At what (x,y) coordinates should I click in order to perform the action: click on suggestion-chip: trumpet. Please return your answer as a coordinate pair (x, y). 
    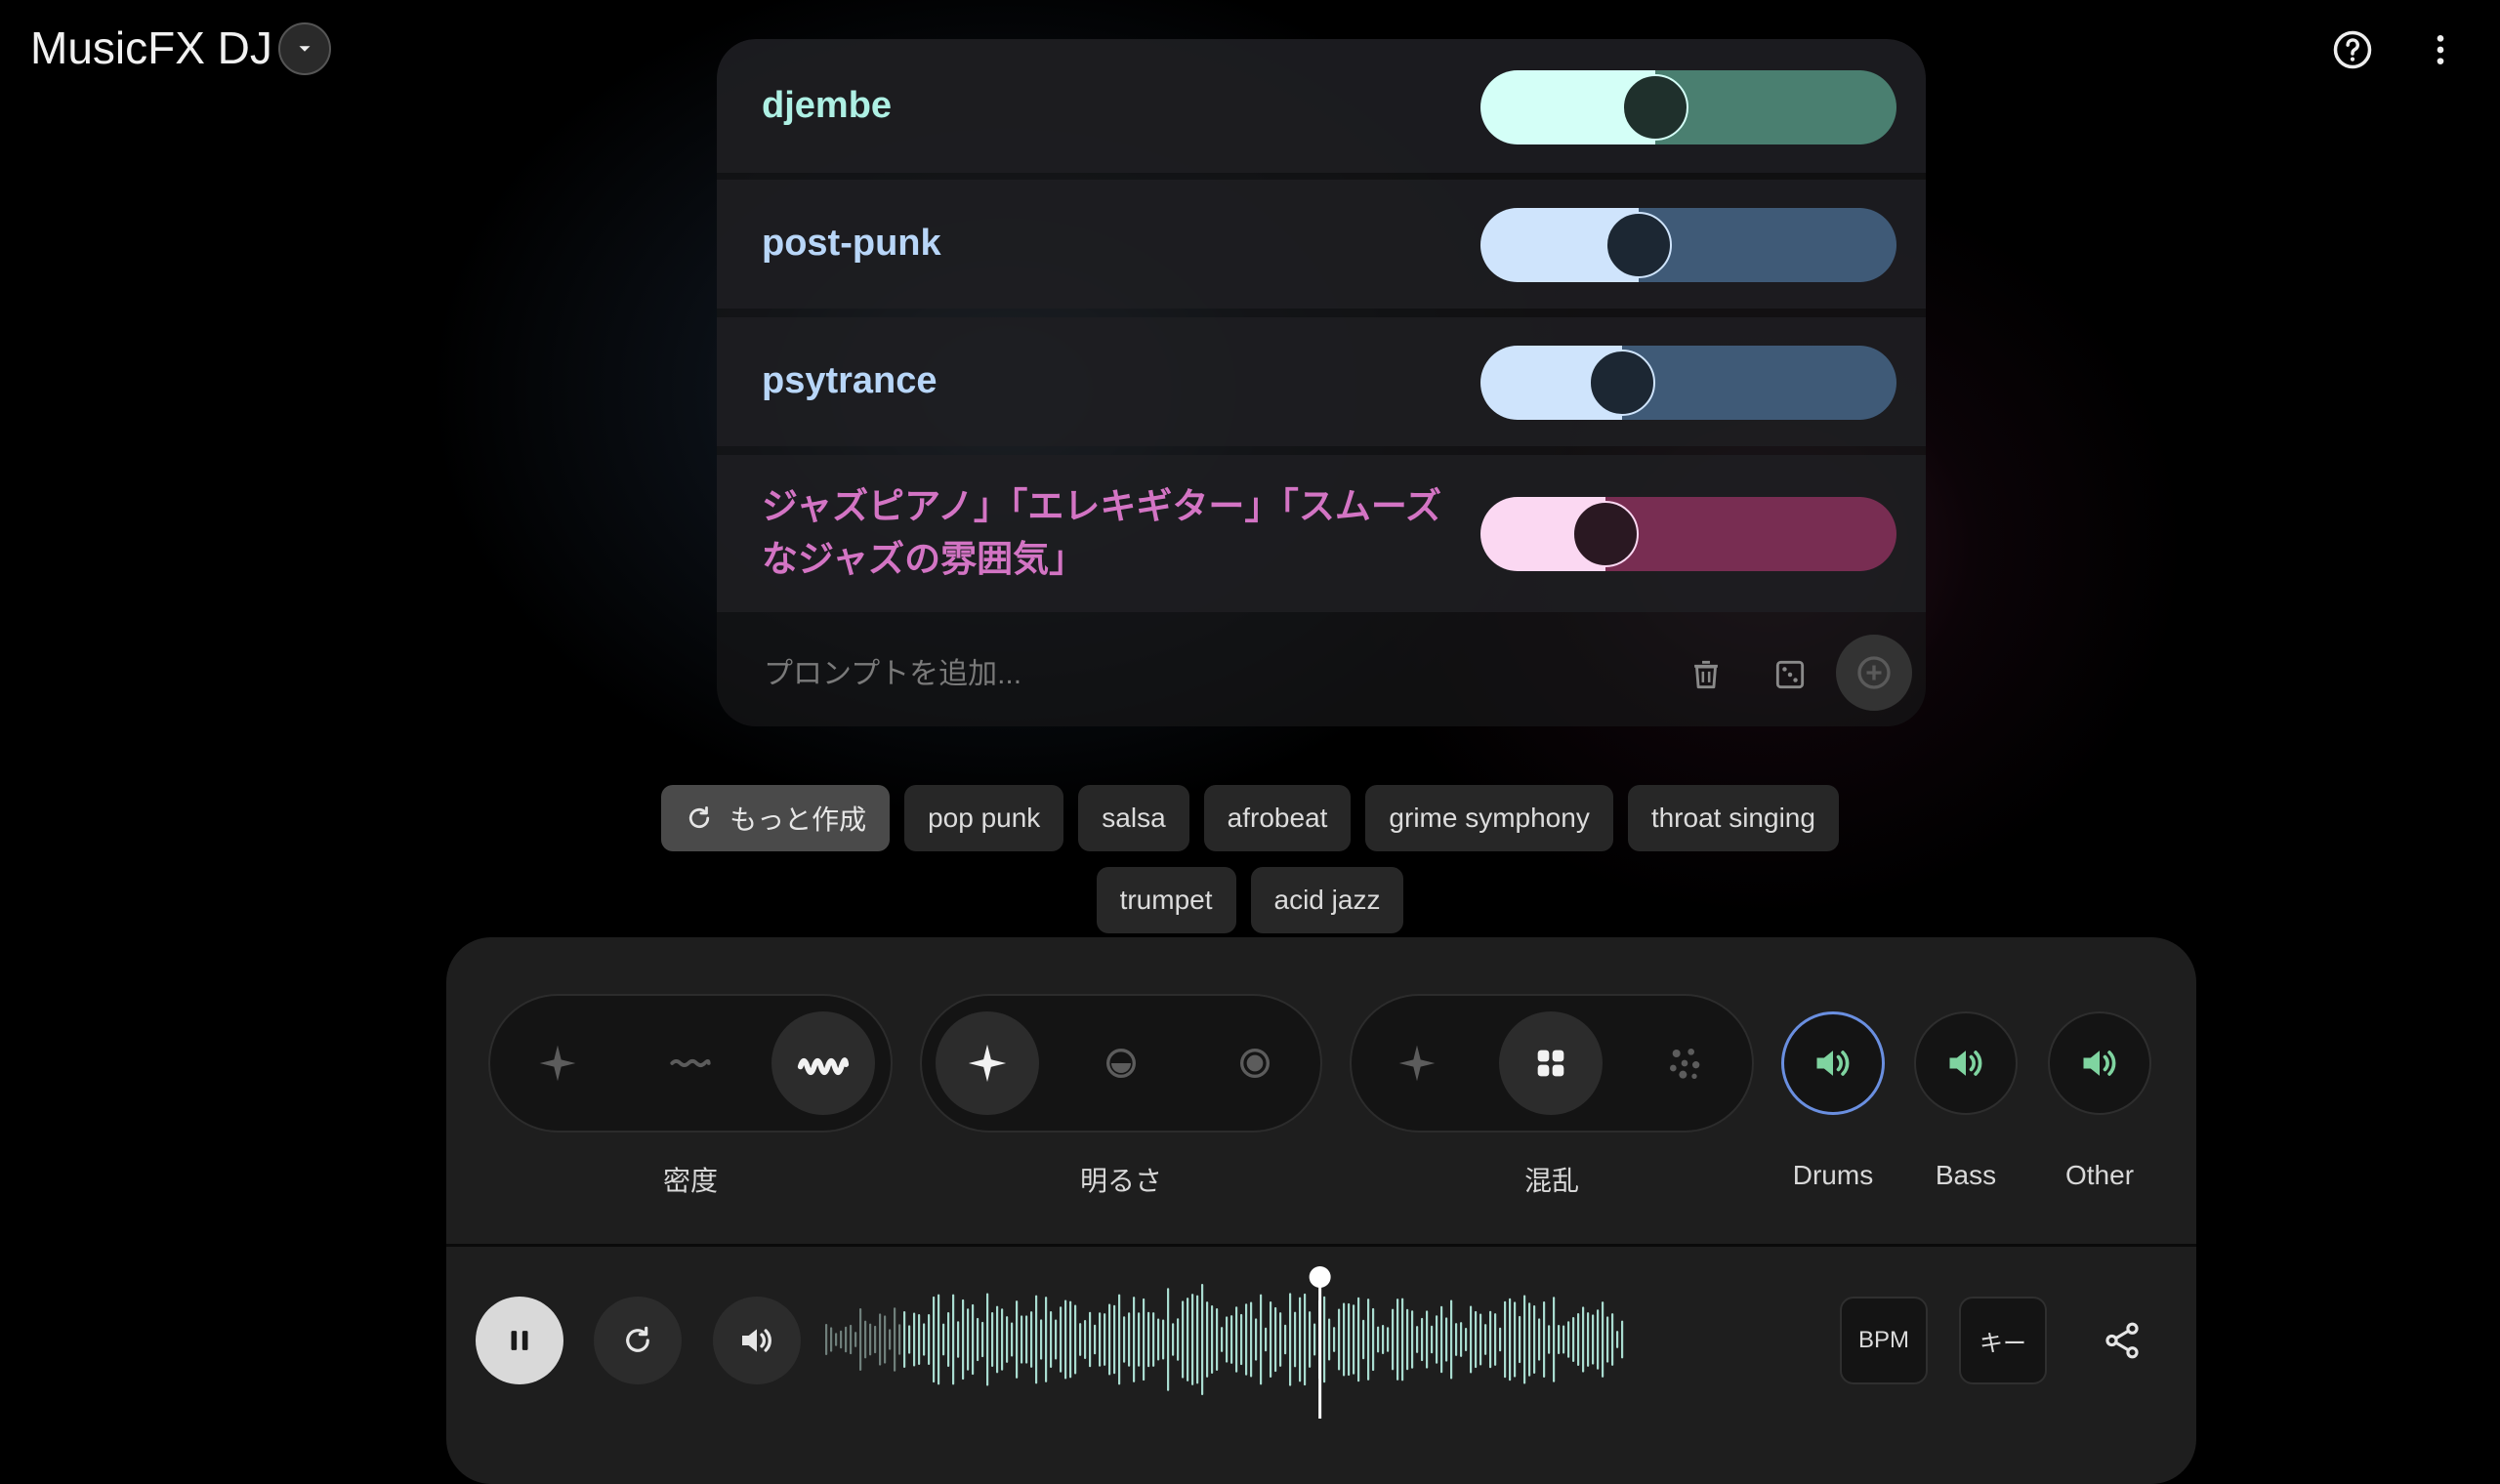
    Looking at the image, I should click on (1166, 900).